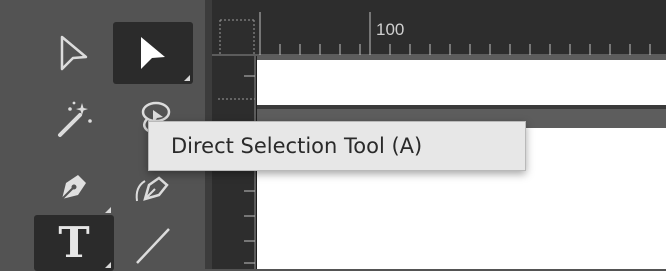 This screenshot has width=666, height=271. I want to click on line-tool-button, so click(153, 243).